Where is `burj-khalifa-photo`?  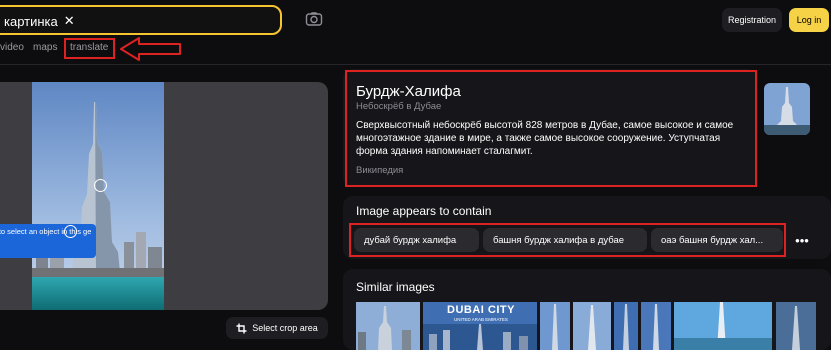
burj-khalifa-photo is located at coordinates (98, 196).